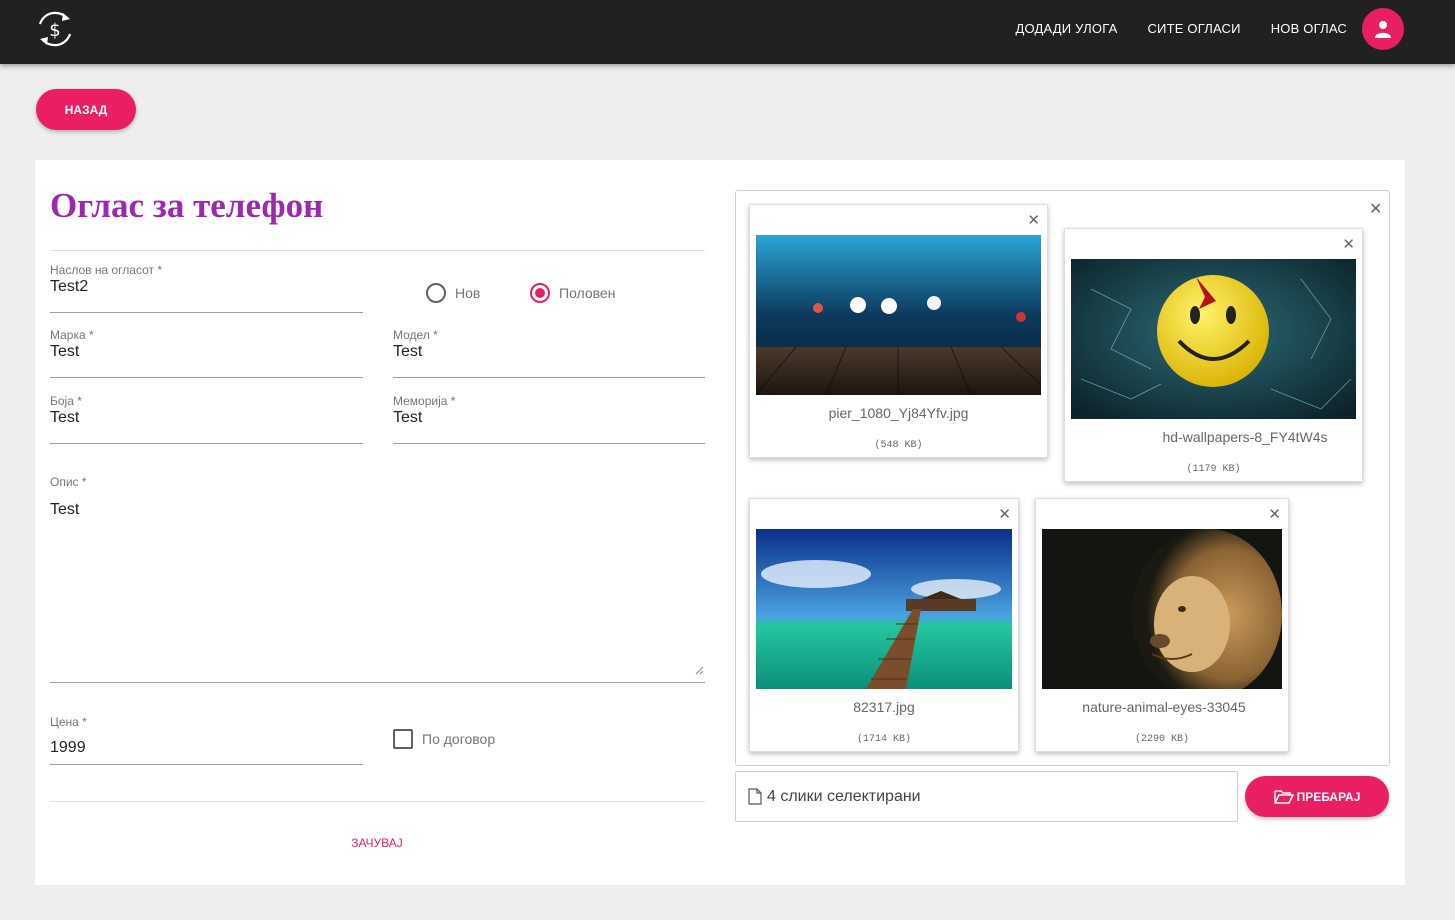 The height and width of the screenshot is (920, 1455). What do you see at coordinates (1162, 609) in the screenshot?
I see `image-preview-lion` at bounding box center [1162, 609].